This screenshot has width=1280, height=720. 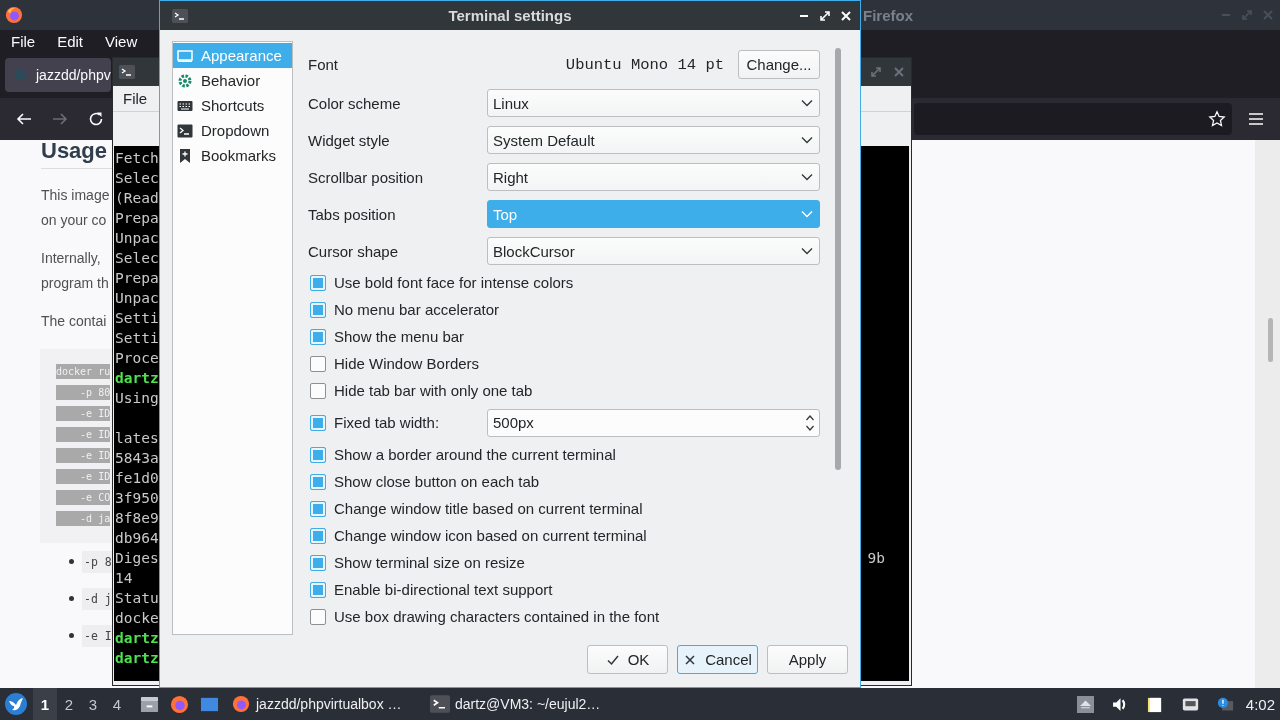 What do you see at coordinates (232, 155) in the screenshot?
I see `section-item: Bookmarks` at bounding box center [232, 155].